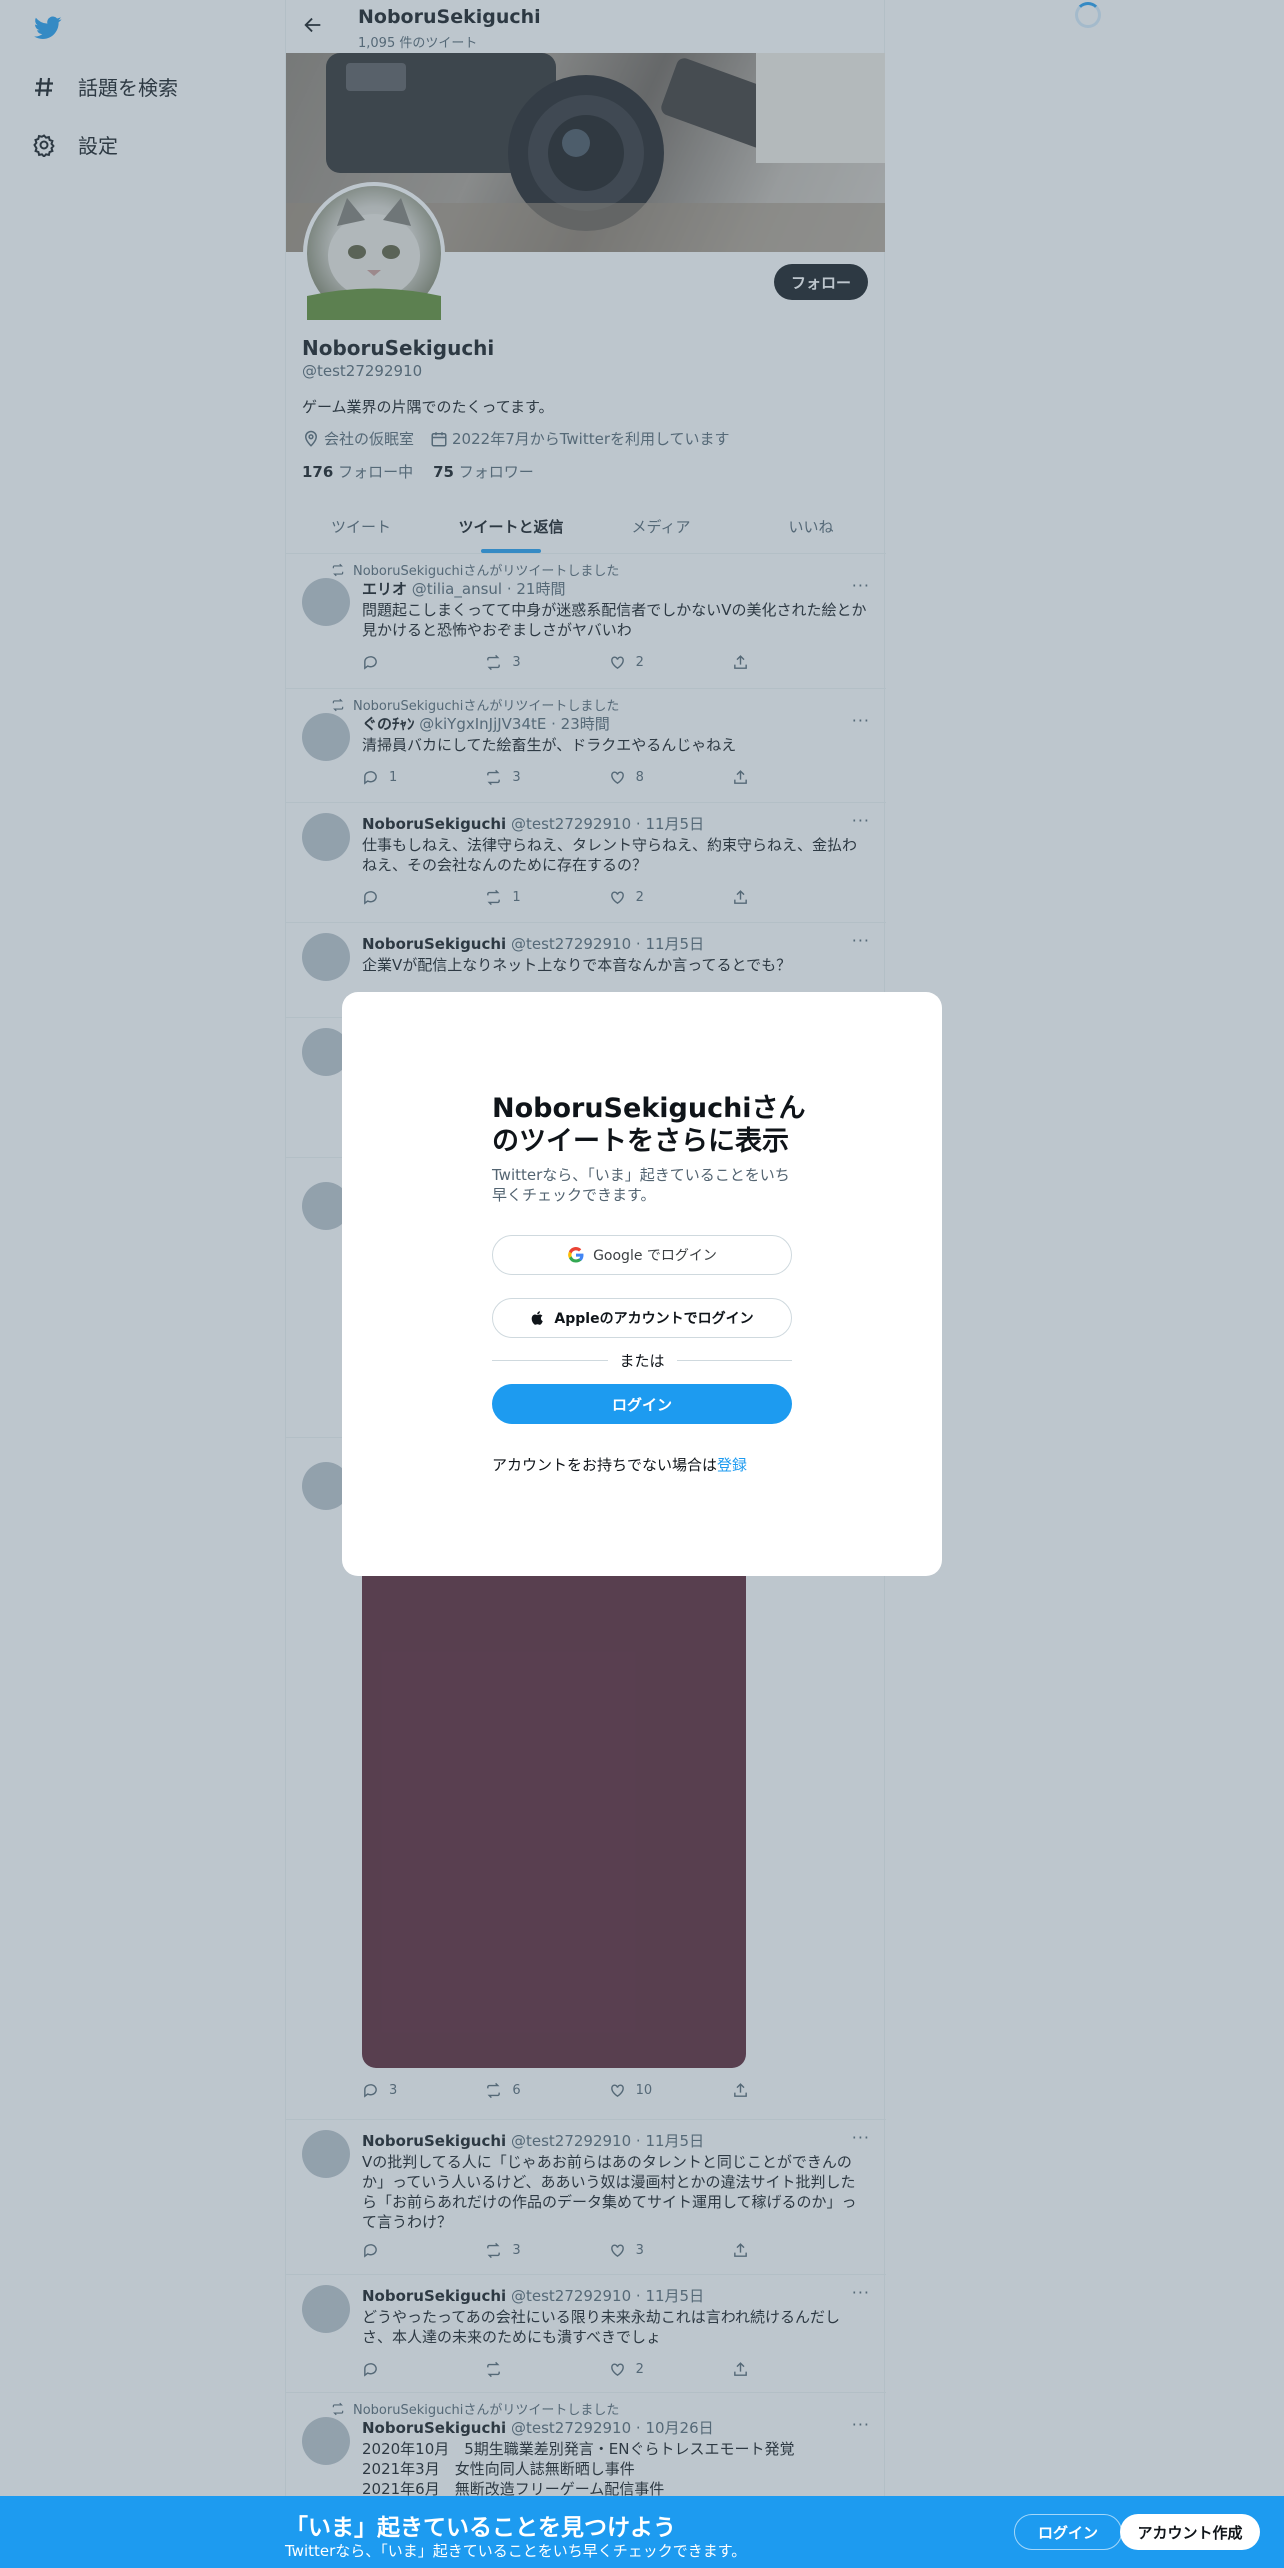 The height and width of the screenshot is (2568, 1284). Describe the element at coordinates (538, 1318) in the screenshot. I see `apple-icon` at that location.